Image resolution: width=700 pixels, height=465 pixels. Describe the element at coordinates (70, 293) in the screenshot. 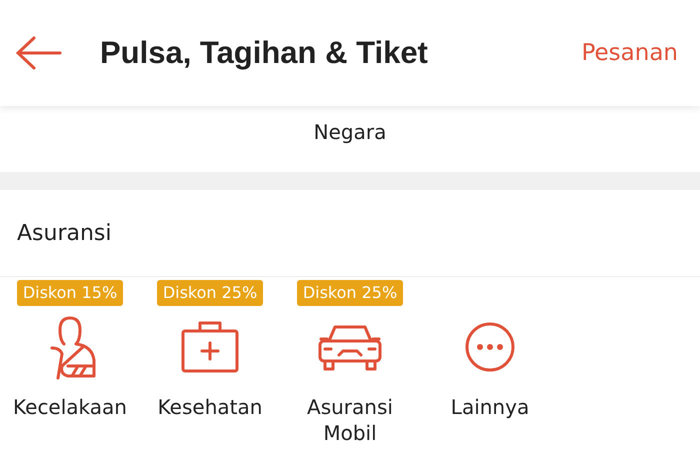

I see `discount-badge: Diskon 15%` at that location.